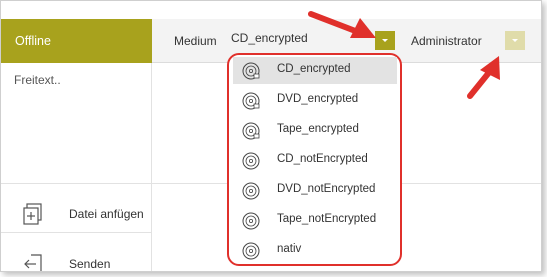 This screenshot has width=547, height=277. I want to click on menu-item: nativ, so click(315, 250).